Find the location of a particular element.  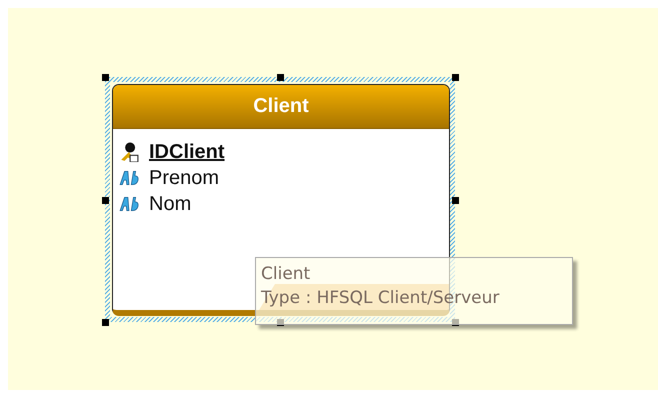

key-icon is located at coordinates (129, 152).